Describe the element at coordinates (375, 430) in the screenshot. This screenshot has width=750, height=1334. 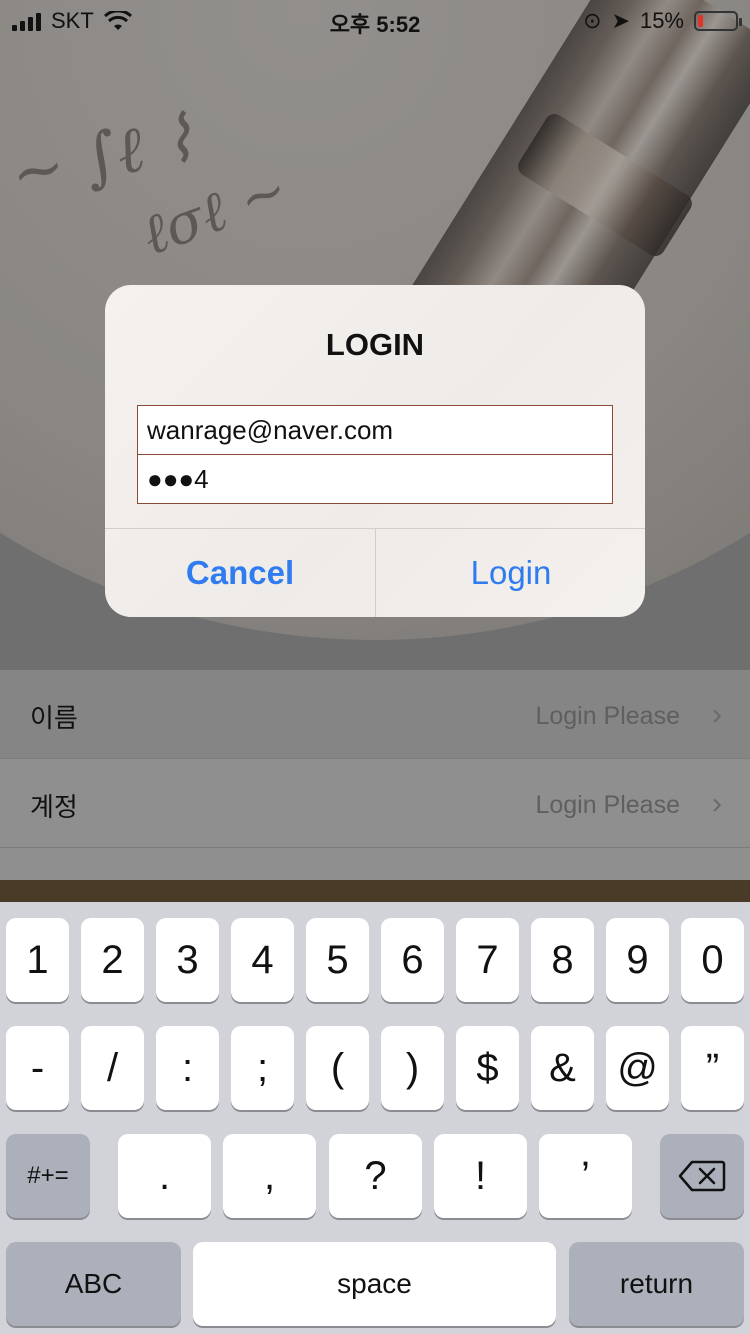
I see `email-field` at that location.